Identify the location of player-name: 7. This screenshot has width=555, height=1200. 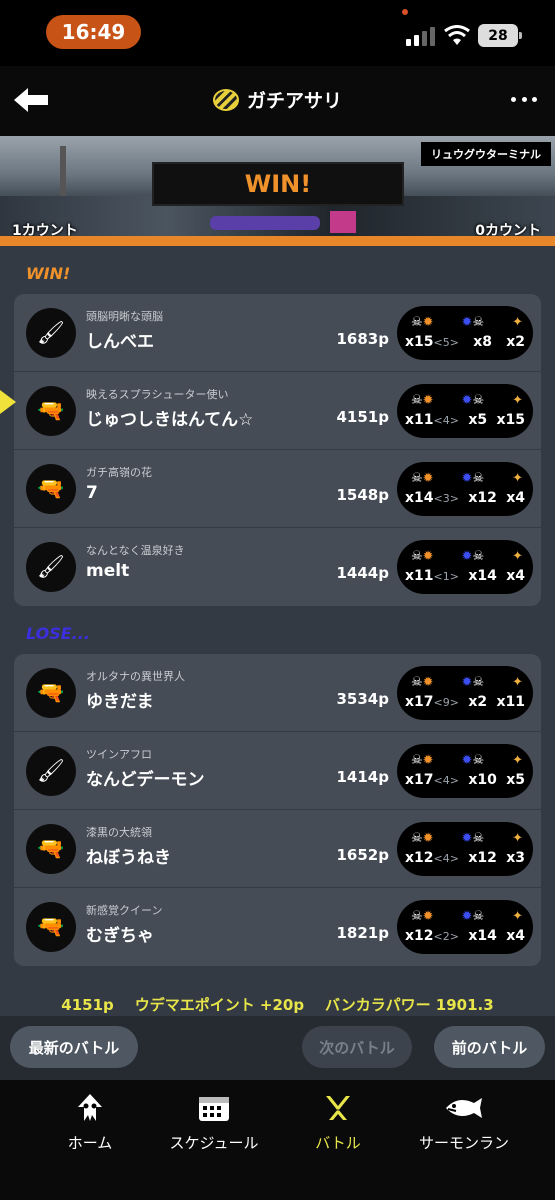
(92, 493).